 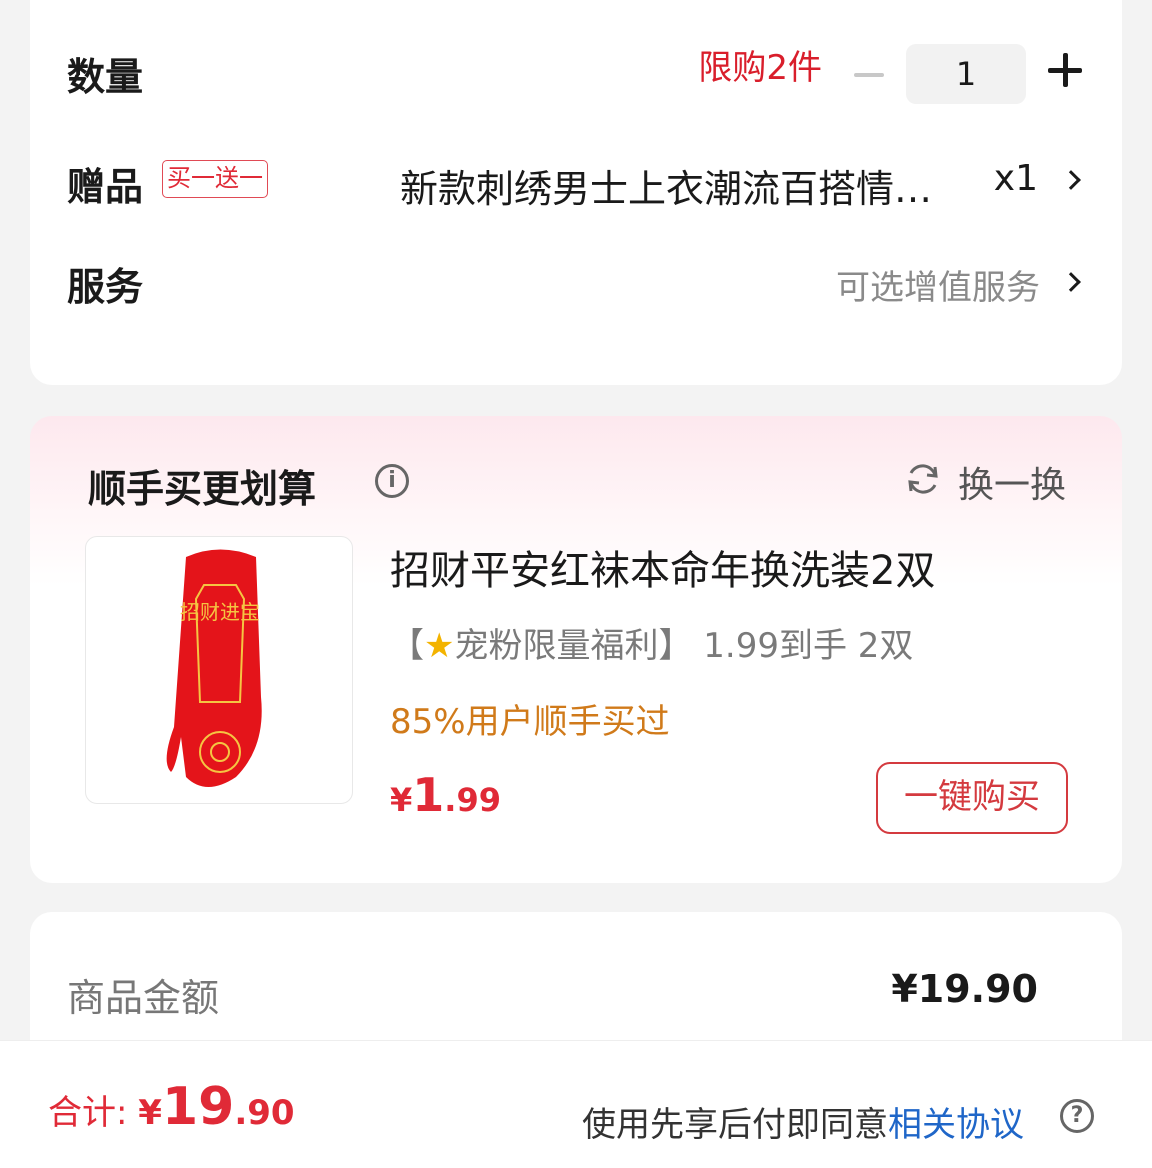 What do you see at coordinates (556, 646) in the screenshot?
I see `promo-badge: 宠粉限量福利` at bounding box center [556, 646].